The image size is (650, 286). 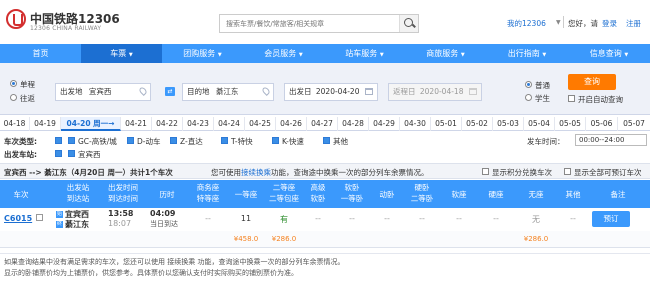 What do you see at coordinates (59, 214) in the screenshot?
I see `start-station-icon: 始` at bounding box center [59, 214].